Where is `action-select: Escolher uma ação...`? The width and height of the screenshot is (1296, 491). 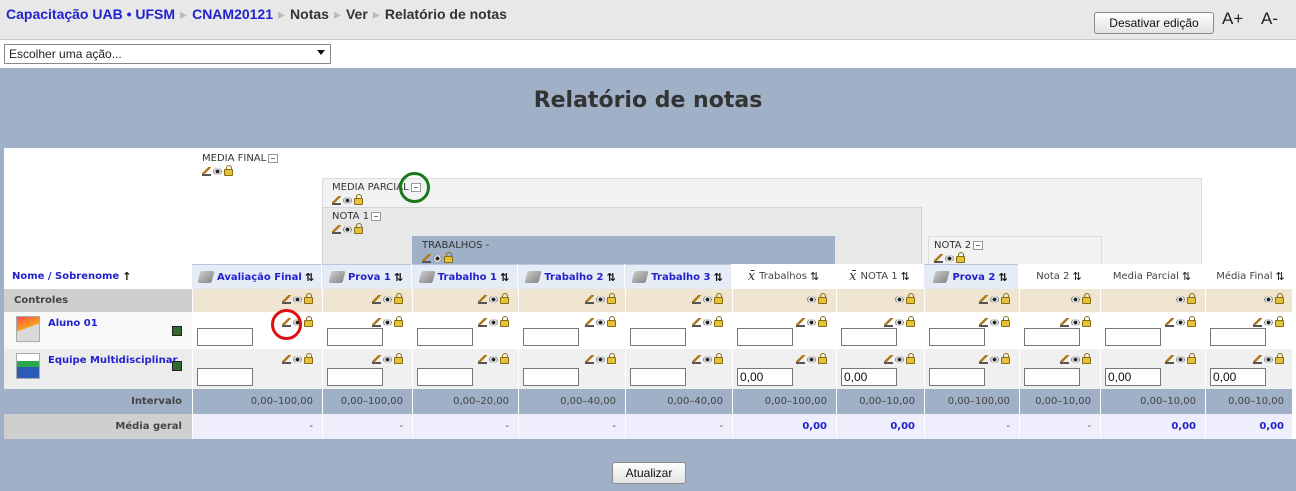
action-select: Escolher uma ação... is located at coordinates (167, 54).